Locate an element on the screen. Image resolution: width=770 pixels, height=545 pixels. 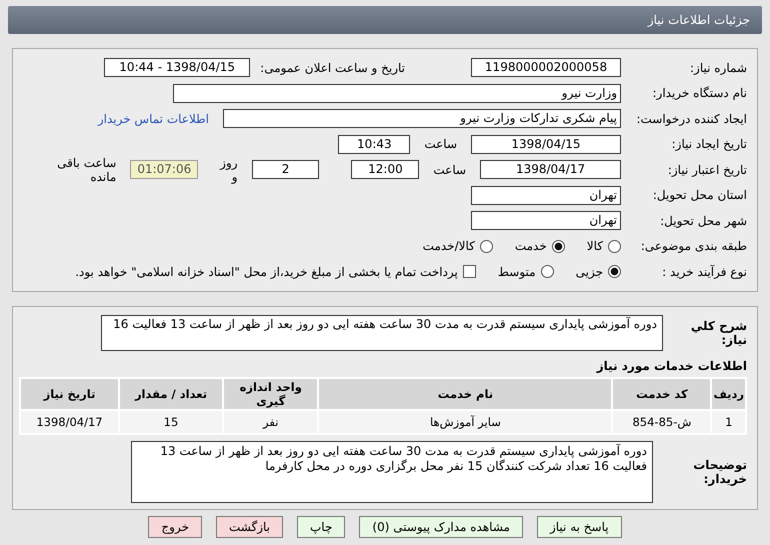
contact-link: اطلاعات تماس خریدار is located at coordinates (153, 119).